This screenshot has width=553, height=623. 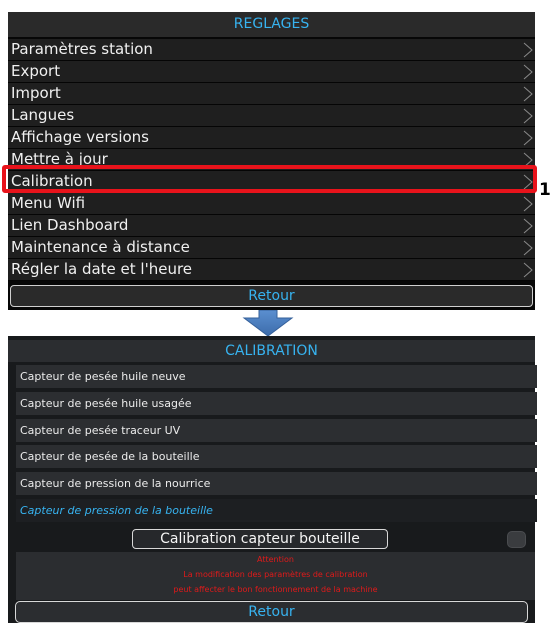 I want to click on calibration-highlight-box, so click(x=269, y=179).